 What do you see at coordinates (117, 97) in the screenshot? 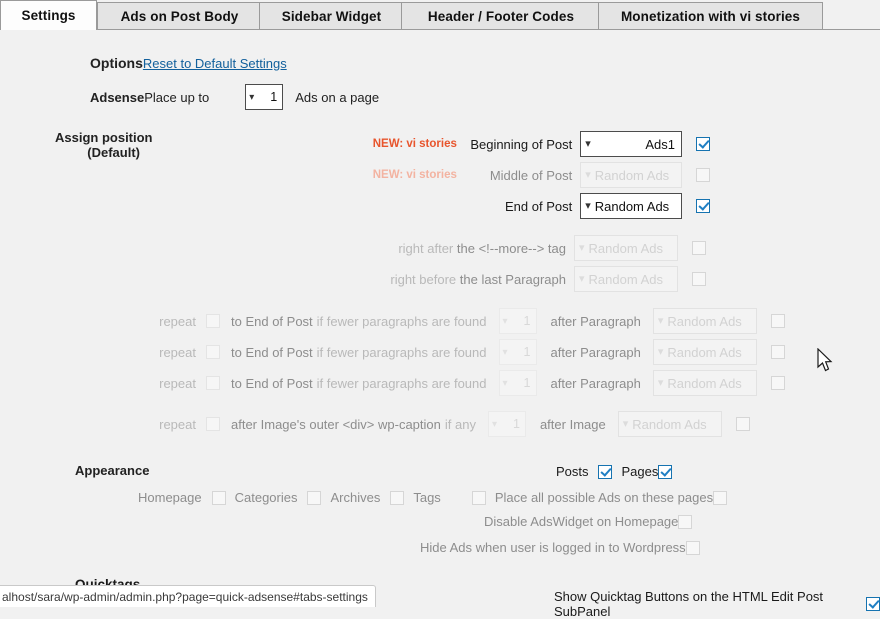
I see `adsense-label: Adsense` at bounding box center [117, 97].